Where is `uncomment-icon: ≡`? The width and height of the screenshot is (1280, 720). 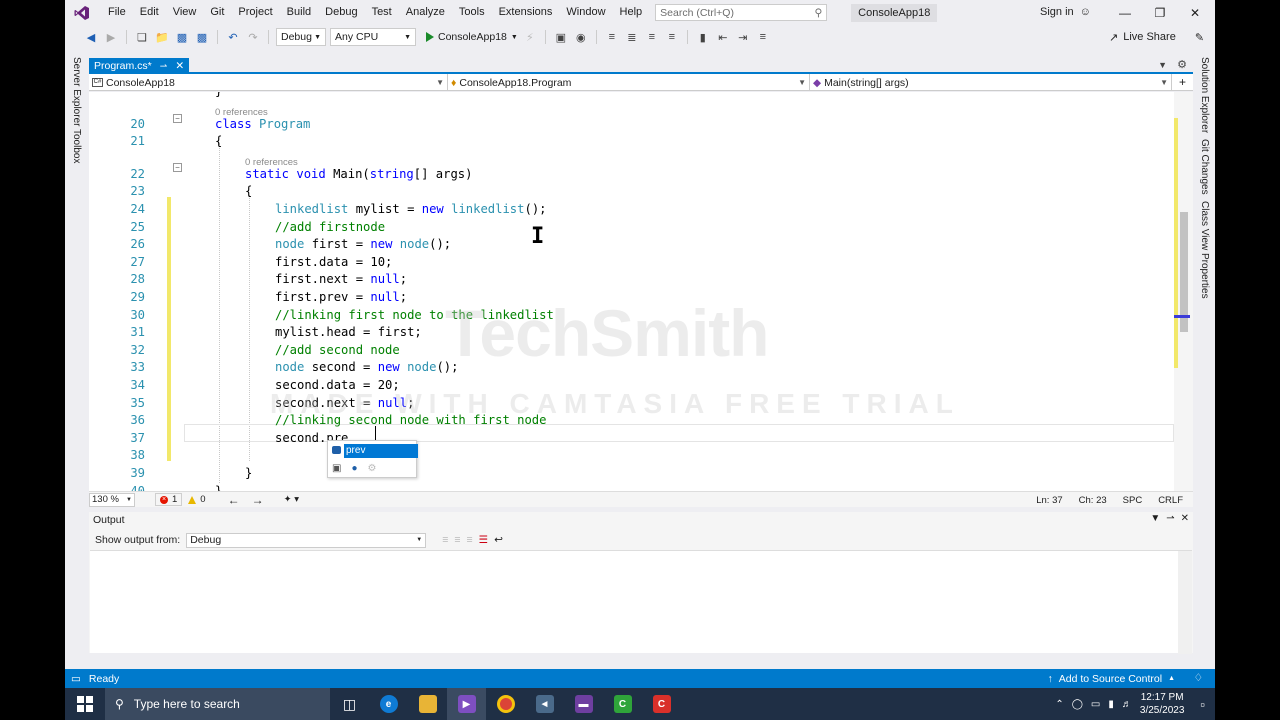
uncomment-icon: ≡ is located at coordinates (672, 37).